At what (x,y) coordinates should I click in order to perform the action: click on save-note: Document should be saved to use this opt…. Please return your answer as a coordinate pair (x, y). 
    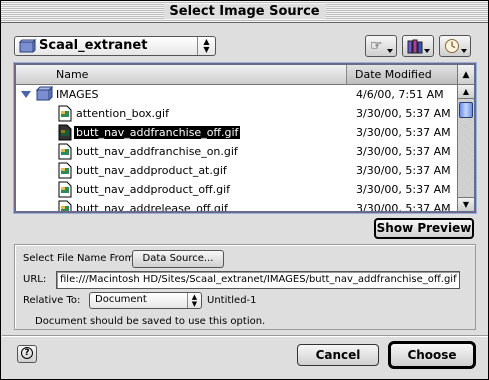
    Looking at the image, I should click on (150, 321).